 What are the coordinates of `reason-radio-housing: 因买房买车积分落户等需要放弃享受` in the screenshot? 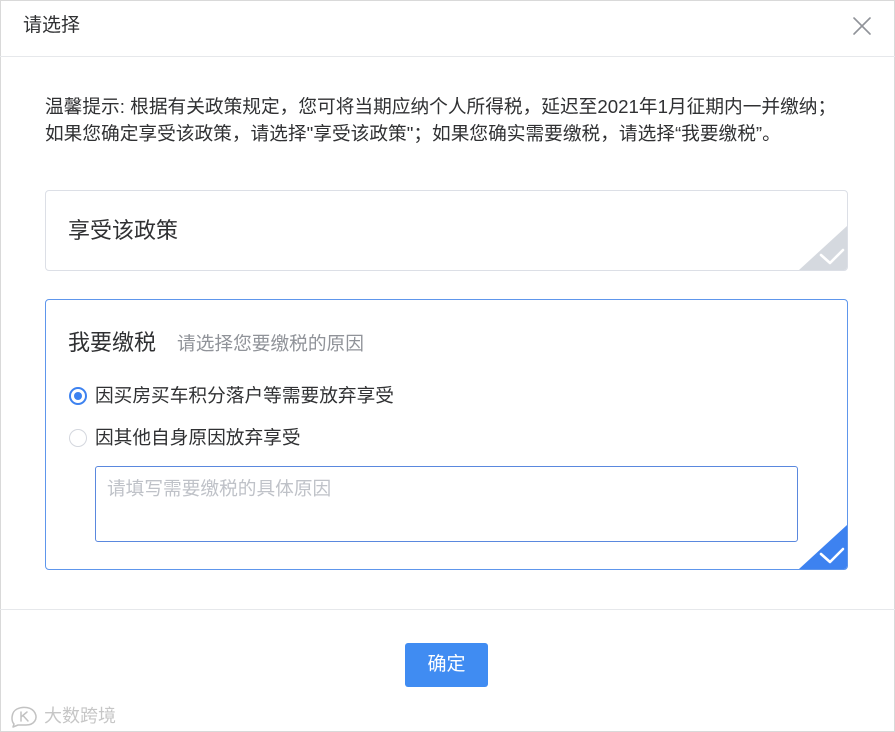 It's located at (231, 396).